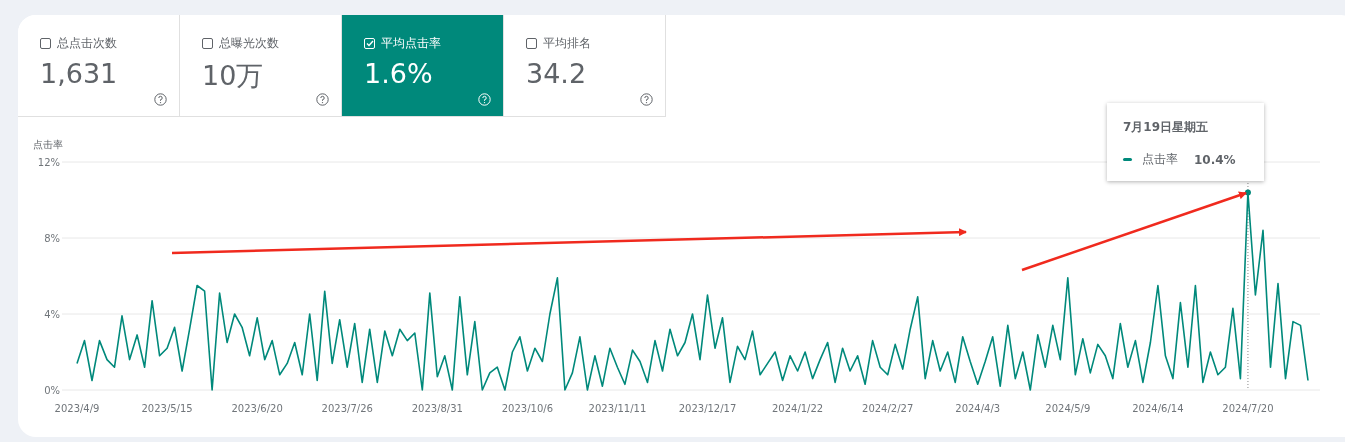 Image resolution: width=1345 pixels, height=442 pixels. What do you see at coordinates (79, 73) in the screenshot?
I see `metric-value: 1,631` at bounding box center [79, 73].